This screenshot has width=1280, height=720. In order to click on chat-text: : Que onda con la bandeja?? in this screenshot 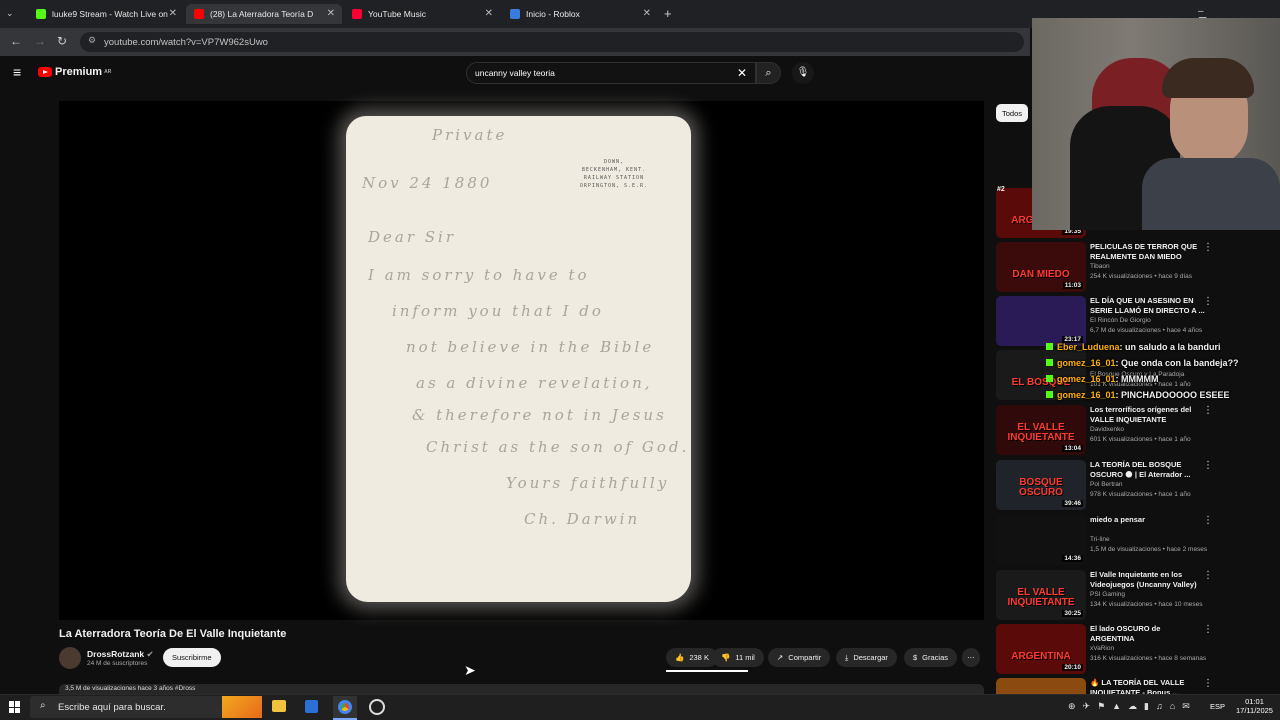, I will do `click(1177, 363)`.